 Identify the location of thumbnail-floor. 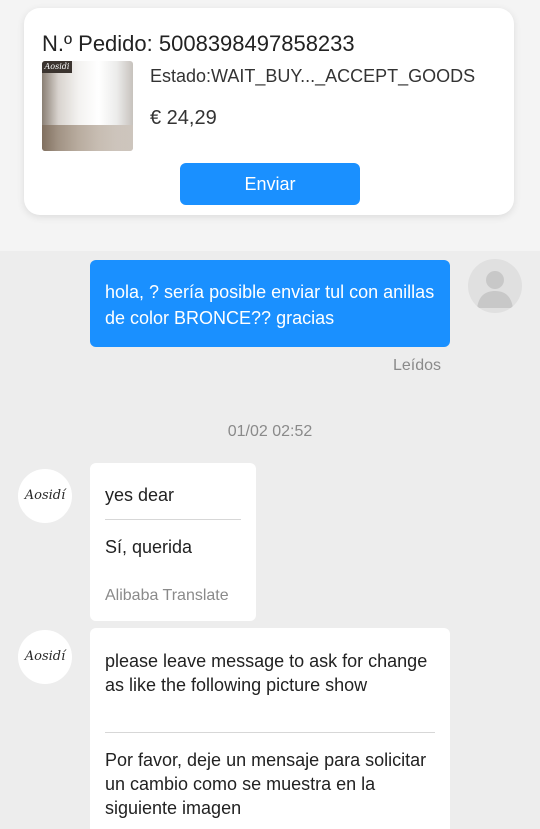
(87, 138).